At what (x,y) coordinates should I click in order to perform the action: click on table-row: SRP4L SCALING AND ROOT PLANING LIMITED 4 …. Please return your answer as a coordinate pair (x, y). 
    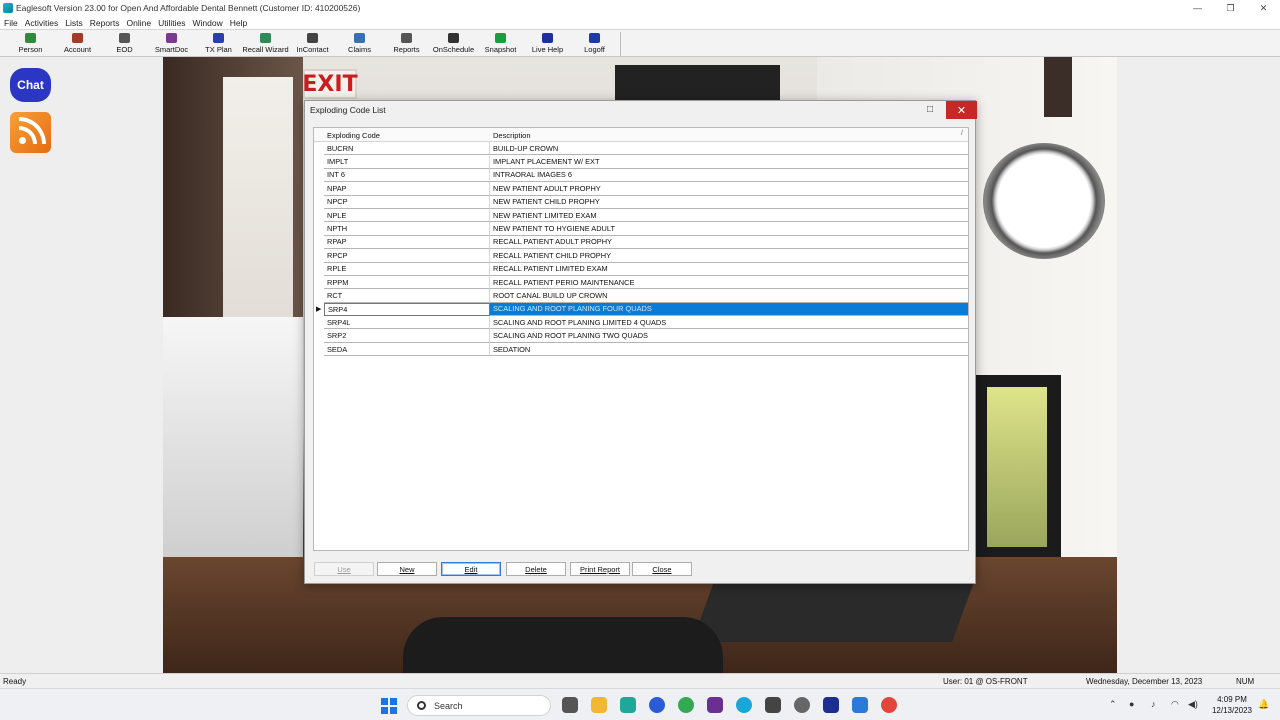
    Looking at the image, I should click on (641, 323).